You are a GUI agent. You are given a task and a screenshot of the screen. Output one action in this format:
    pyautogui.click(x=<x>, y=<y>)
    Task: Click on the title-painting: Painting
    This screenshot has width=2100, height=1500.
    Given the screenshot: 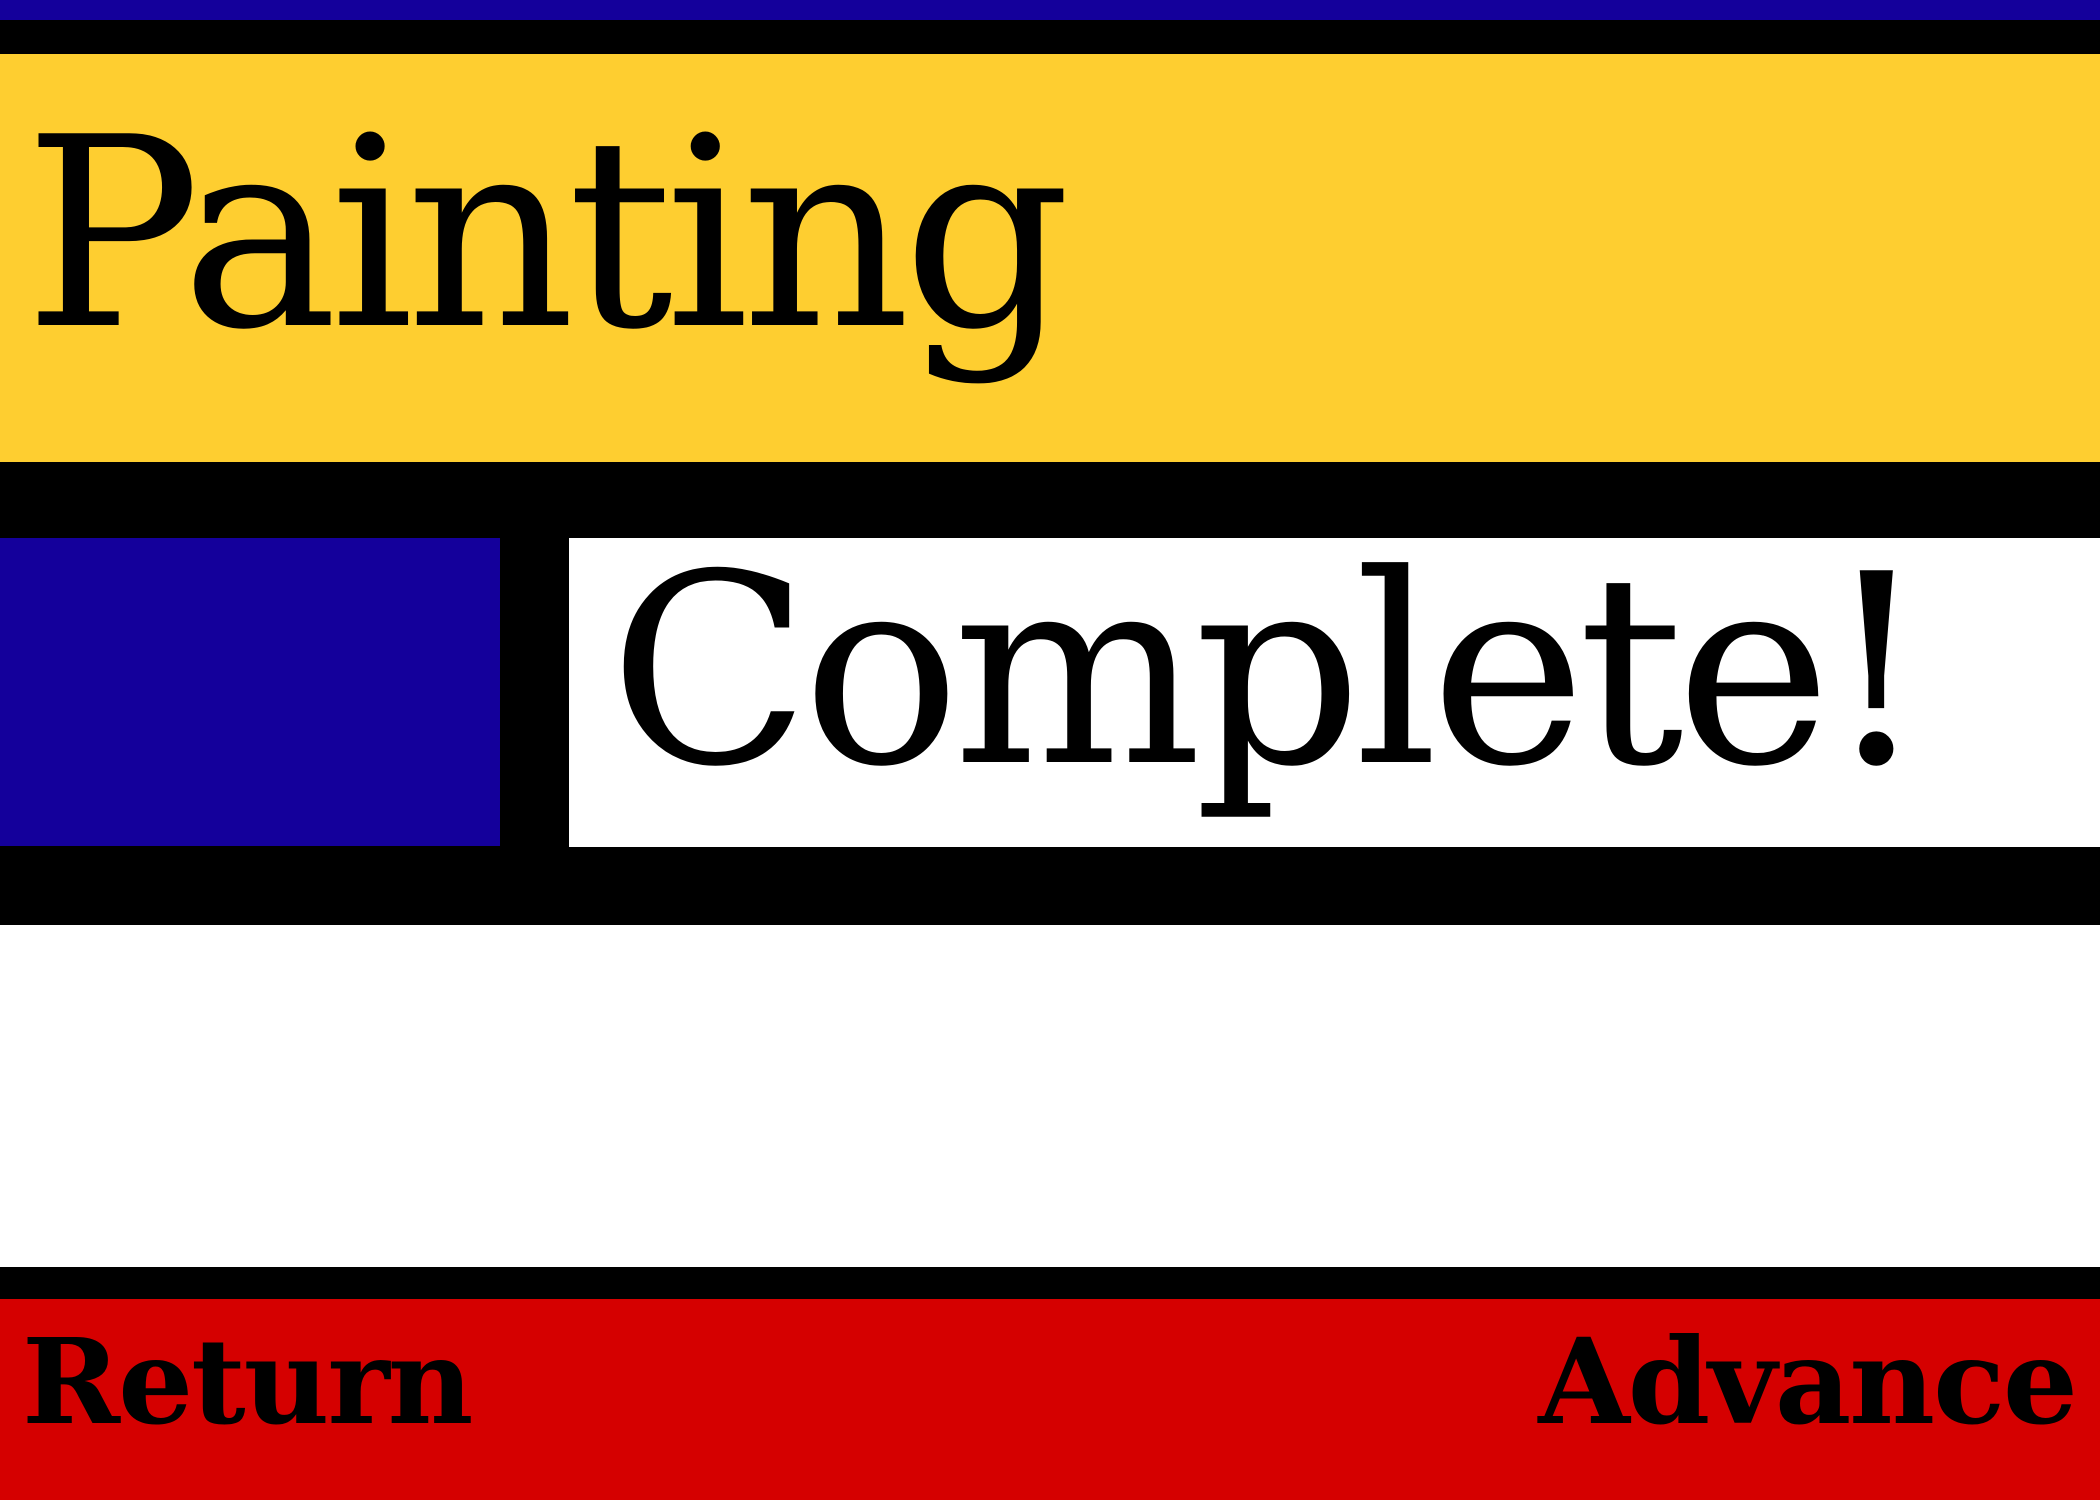 What is the action you would take?
    pyautogui.click(x=547, y=235)
    